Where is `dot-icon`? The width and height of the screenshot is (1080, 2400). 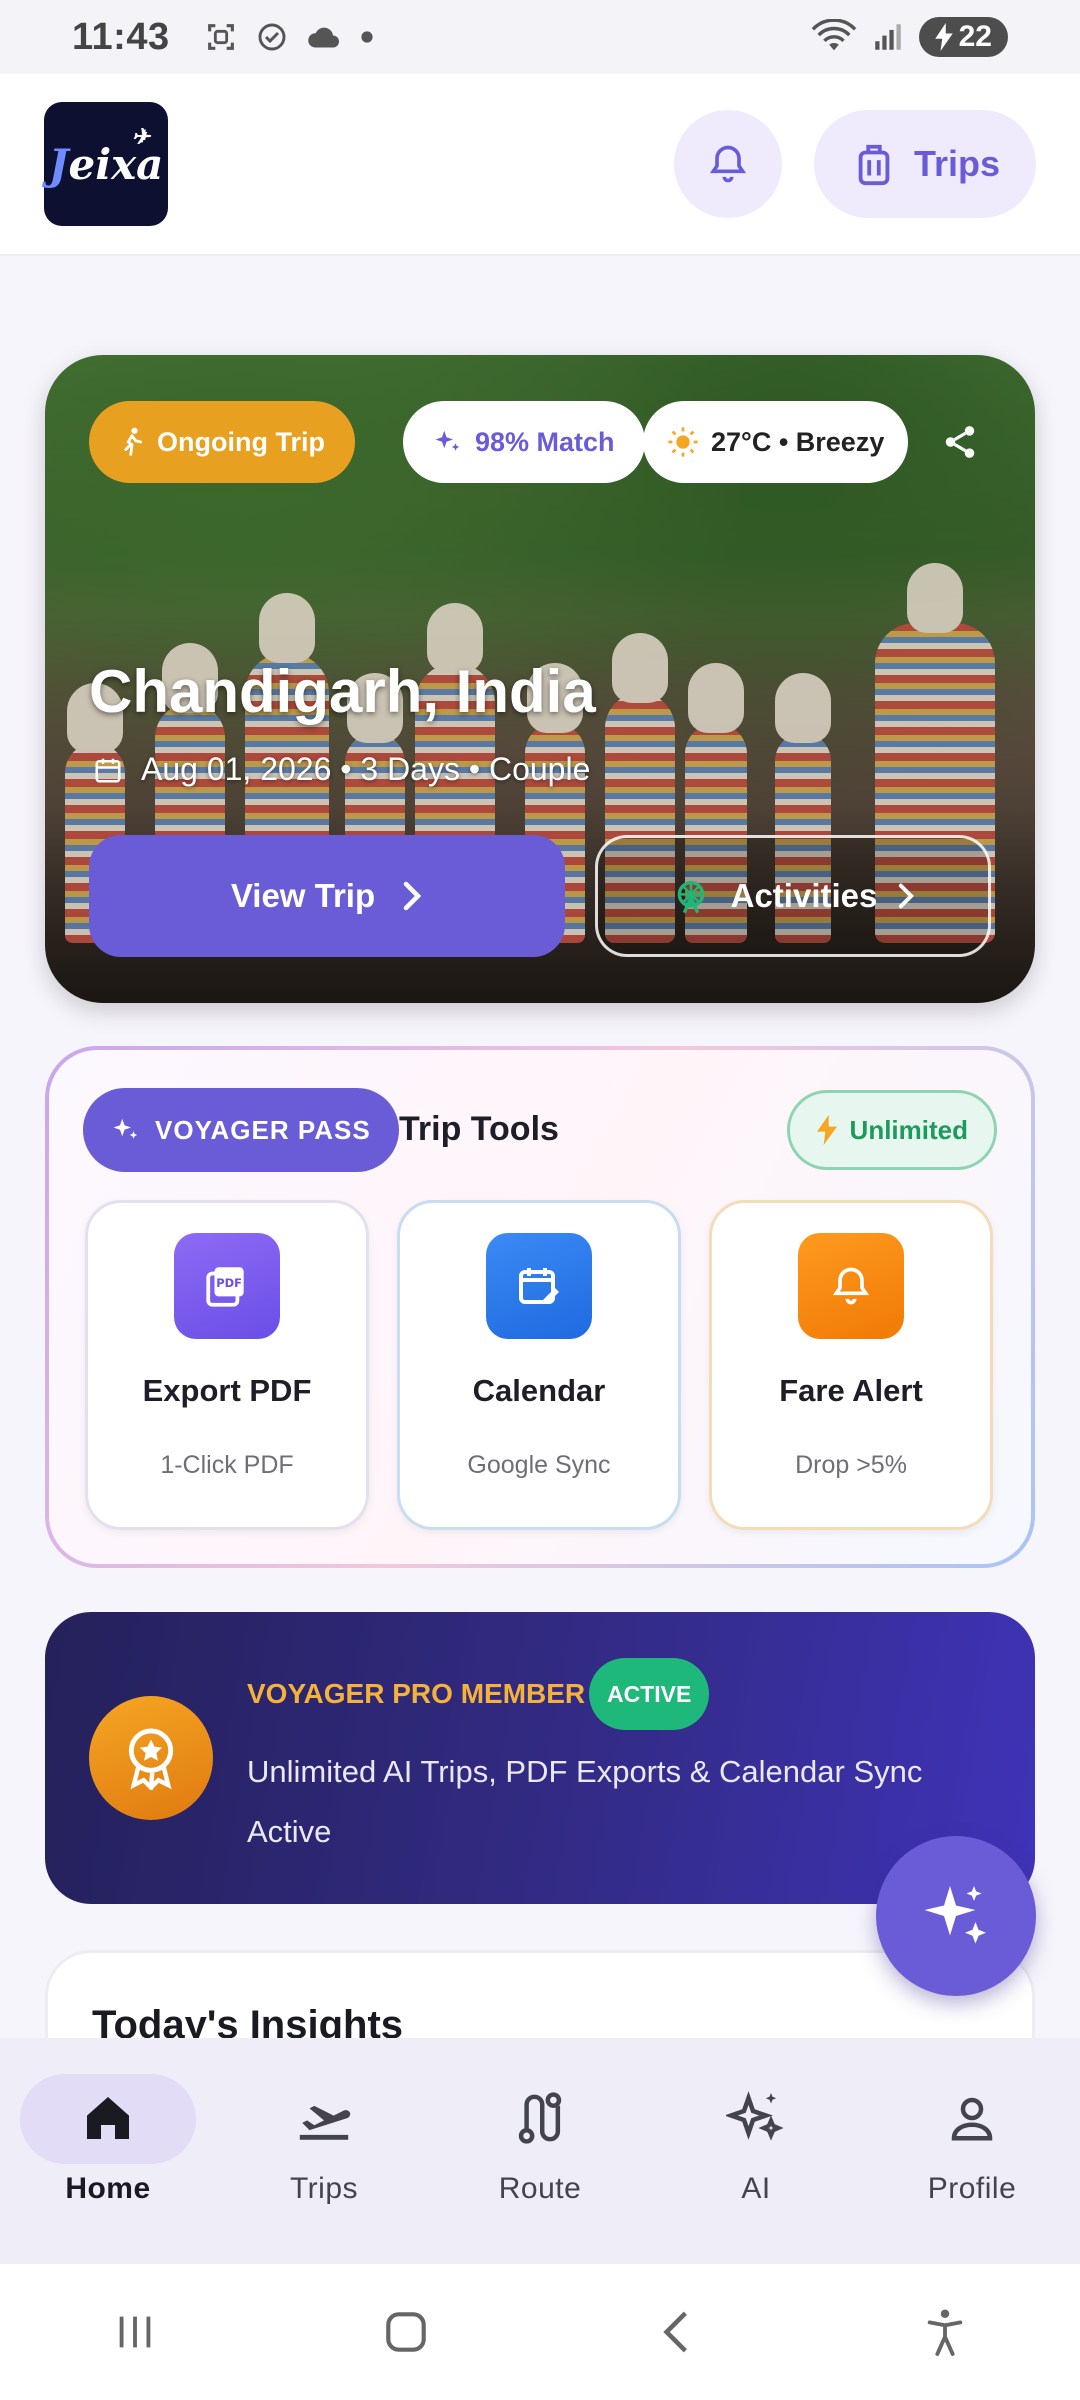 dot-icon is located at coordinates (366, 37).